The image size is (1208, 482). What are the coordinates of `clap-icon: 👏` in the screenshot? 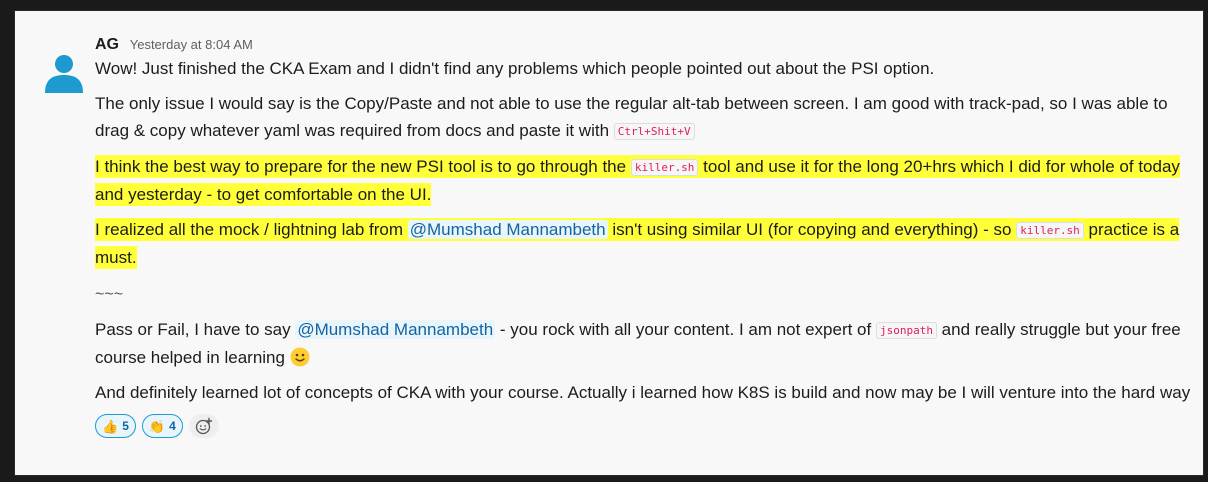 It's located at (157, 426).